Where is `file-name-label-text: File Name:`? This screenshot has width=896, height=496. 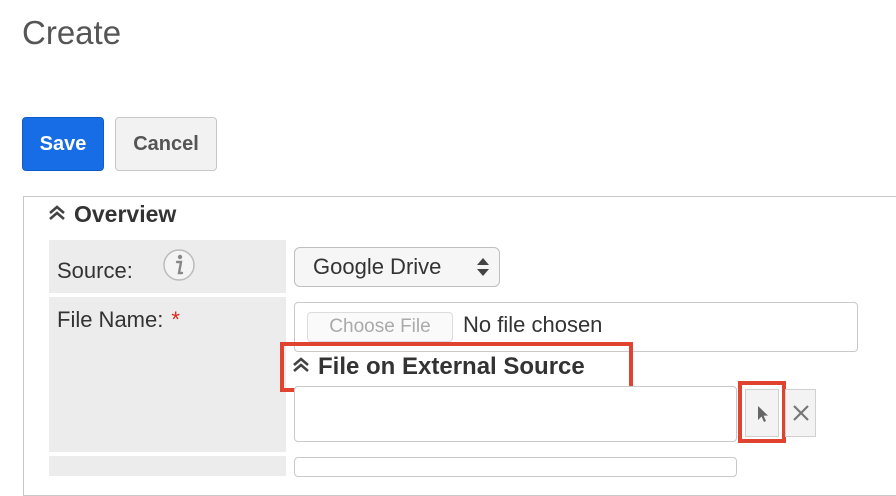
file-name-label-text: File Name: is located at coordinates (110, 319).